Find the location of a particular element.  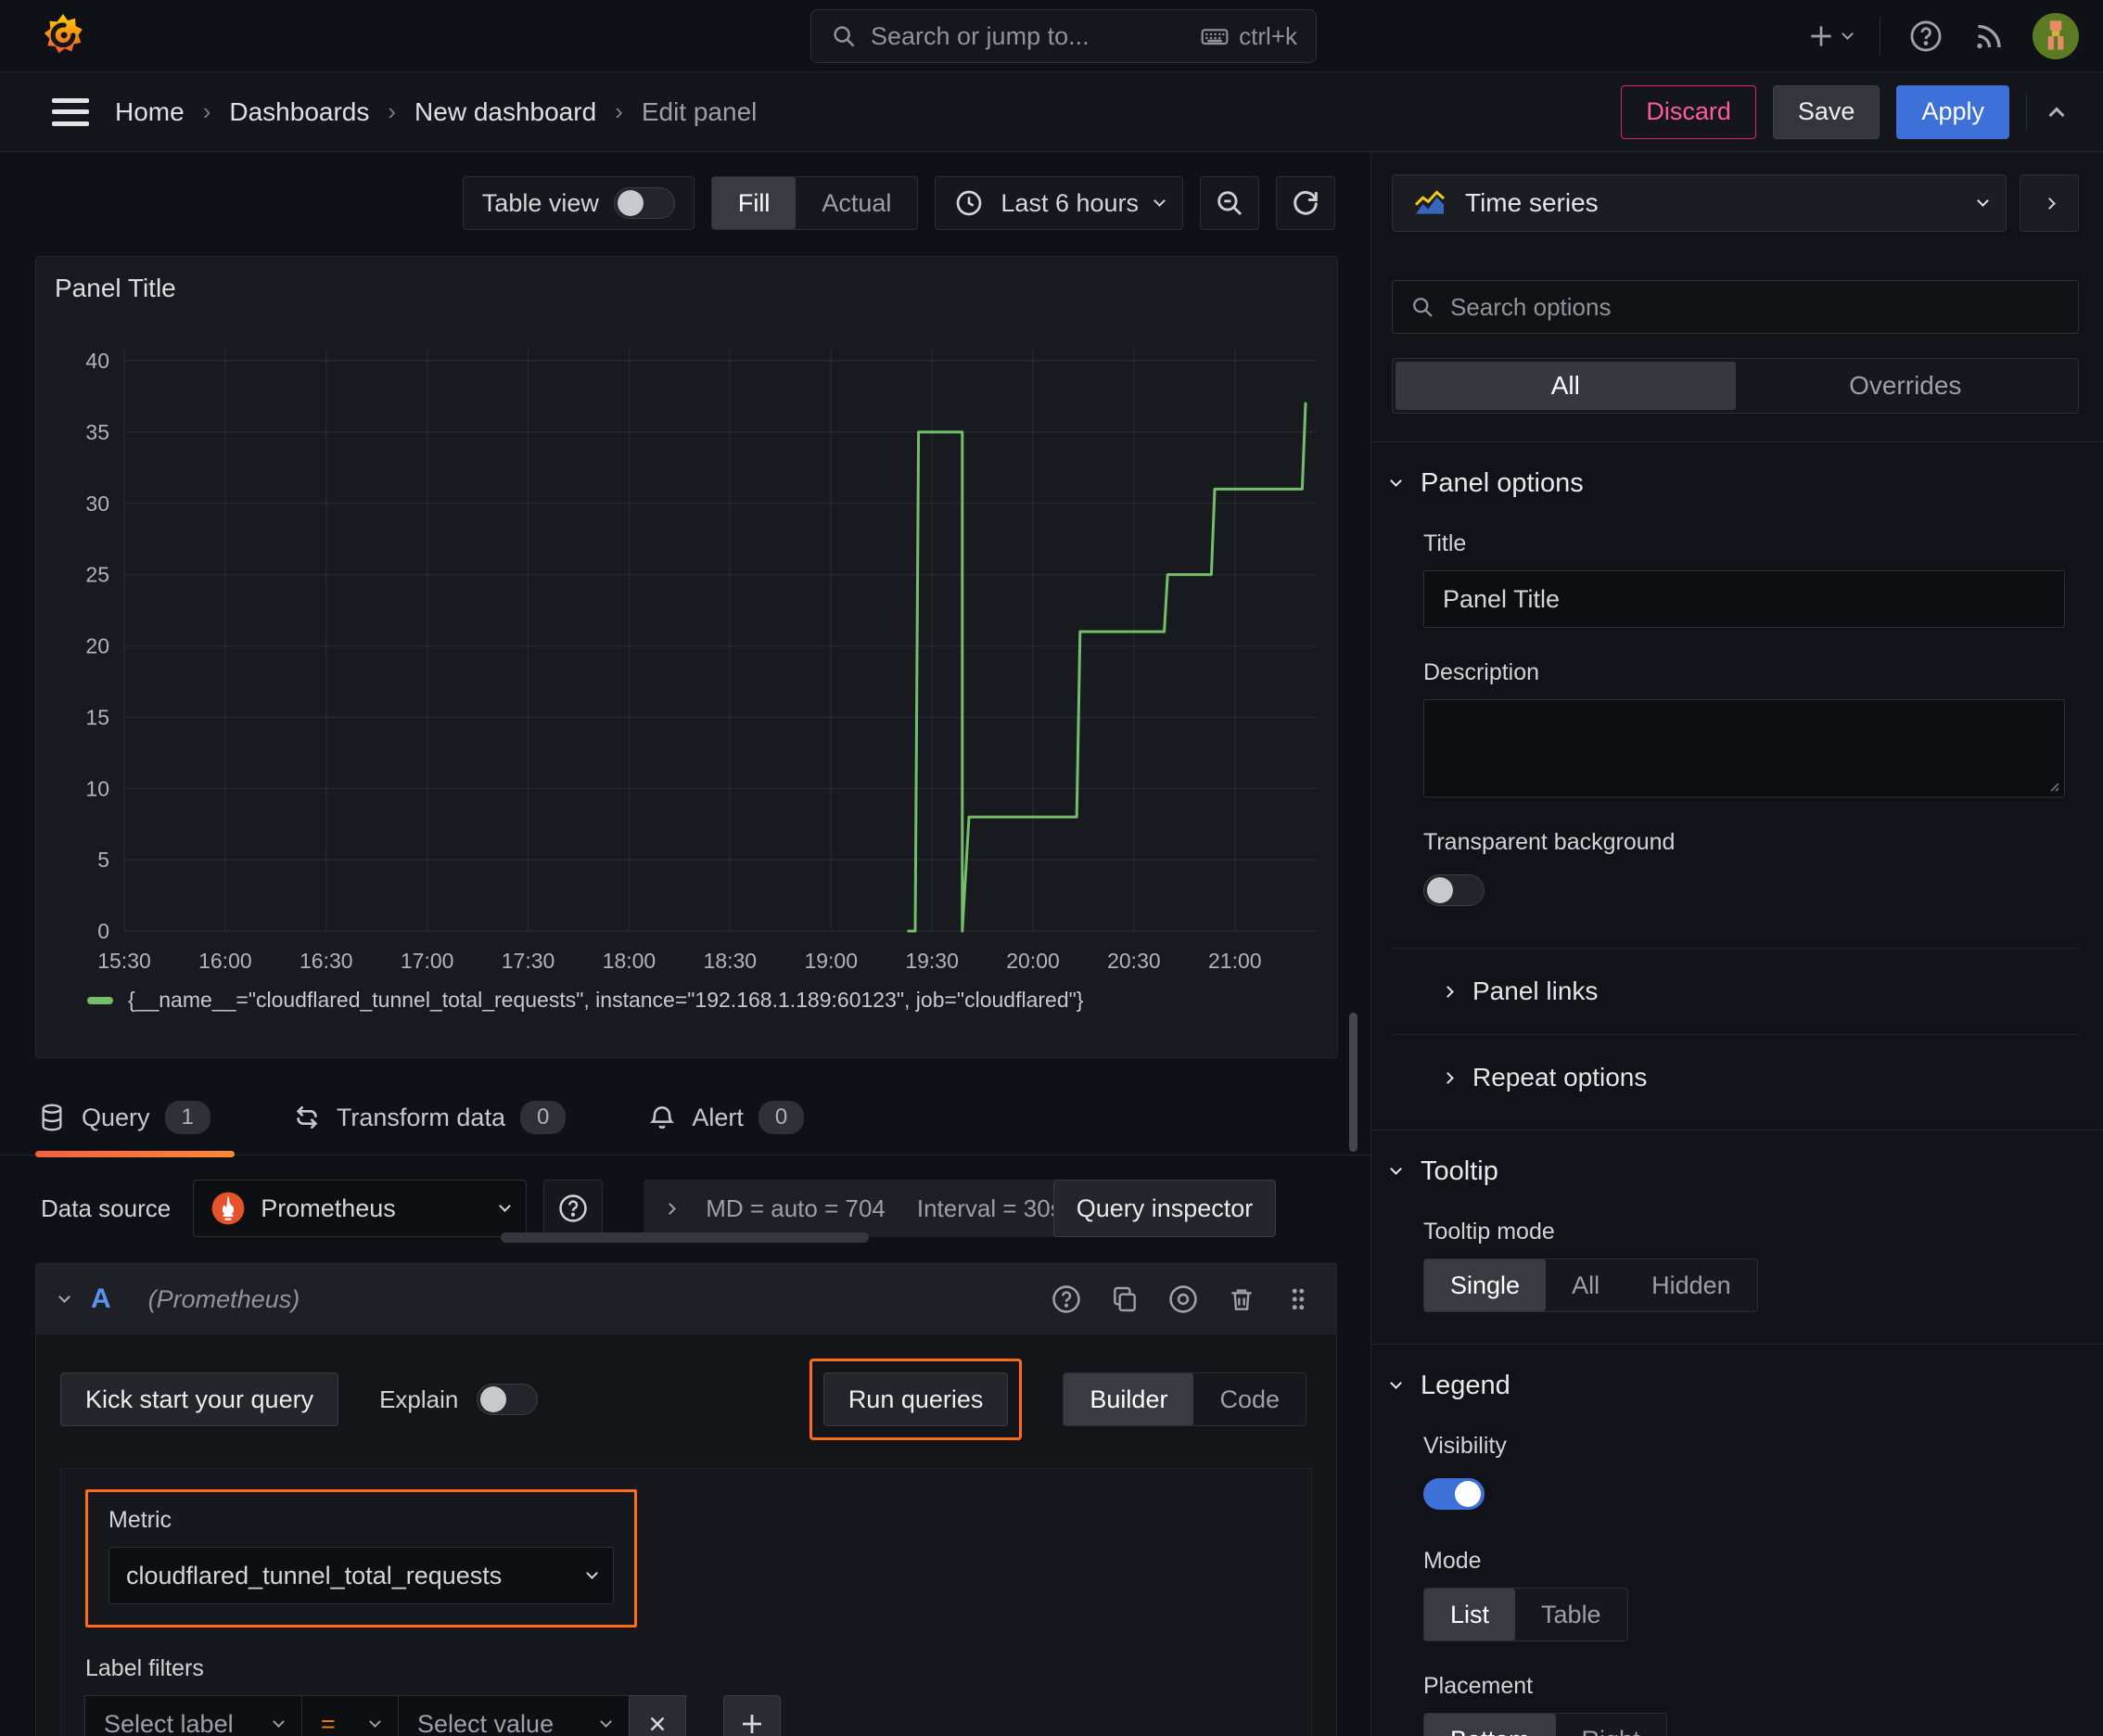

duplicate-query-icon is located at coordinates (1125, 1299).